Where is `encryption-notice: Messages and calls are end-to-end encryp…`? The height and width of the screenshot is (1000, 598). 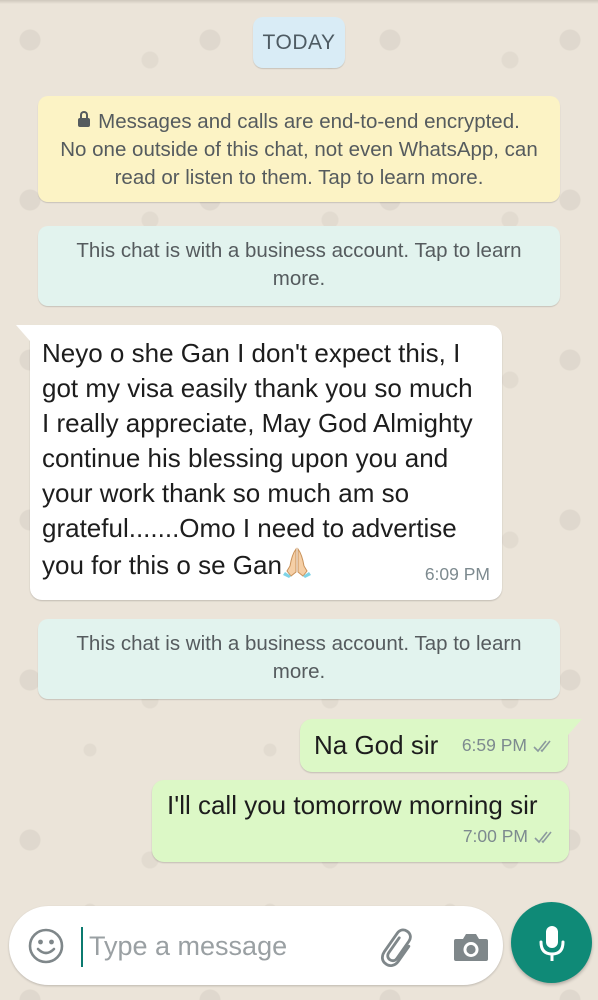 encryption-notice: Messages and calls are end-to-end encryp… is located at coordinates (299, 149).